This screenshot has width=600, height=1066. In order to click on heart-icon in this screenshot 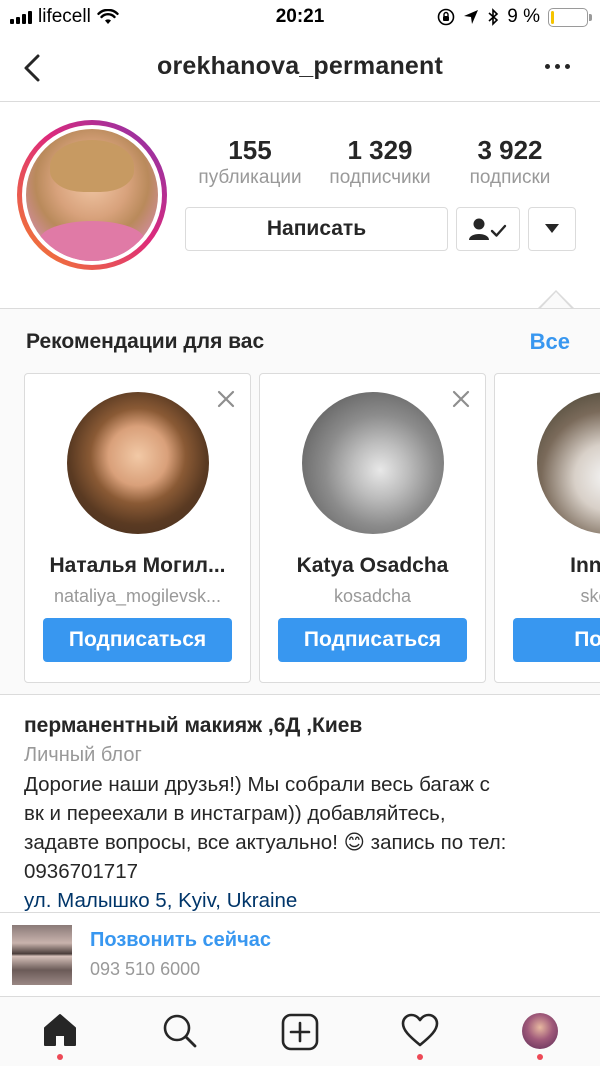, I will do `click(420, 1030)`.